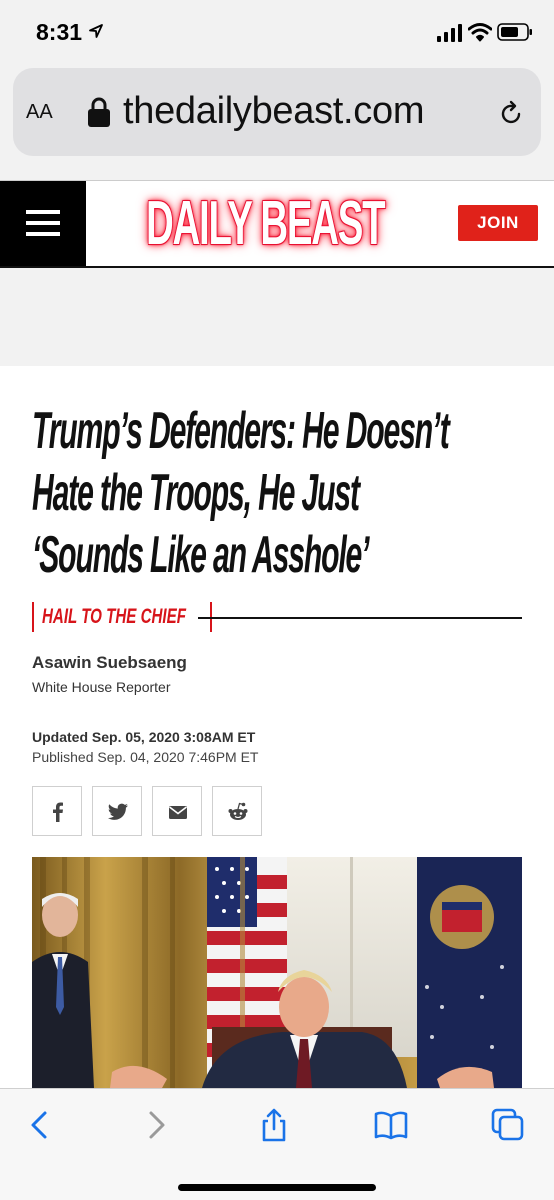 The image size is (554, 1200). I want to click on reader-options-button: AA, so click(39, 112).